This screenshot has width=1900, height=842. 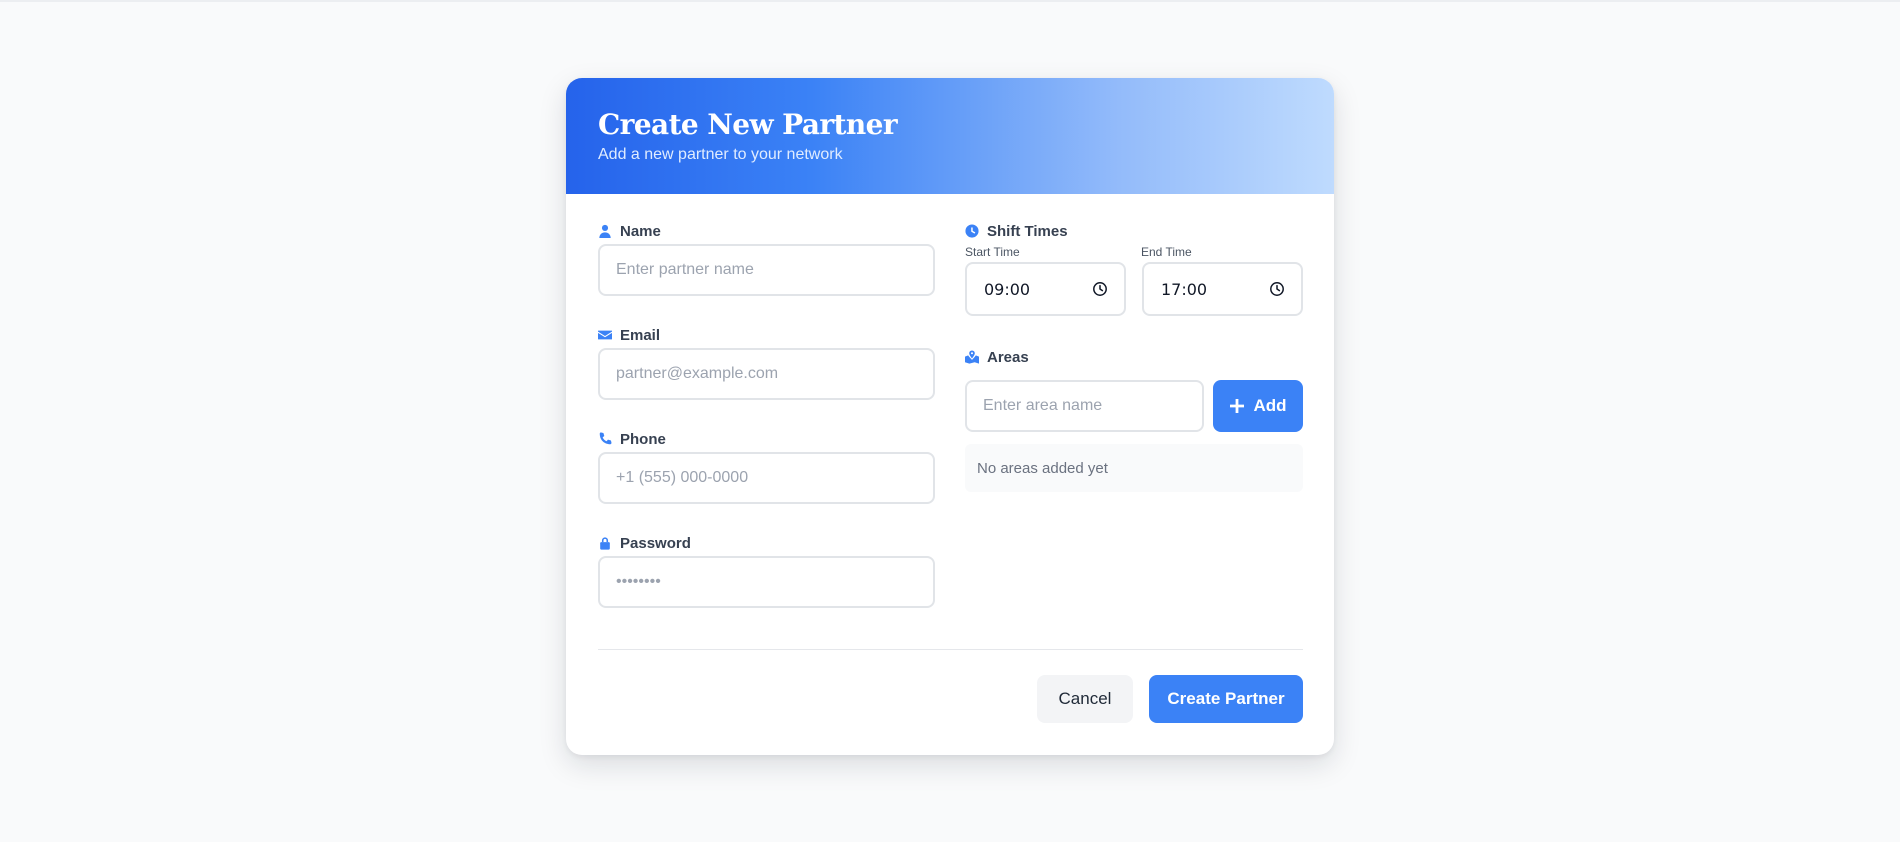 What do you see at coordinates (605, 335) in the screenshot?
I see `envelope-icon` at bounding box center [605, 335].